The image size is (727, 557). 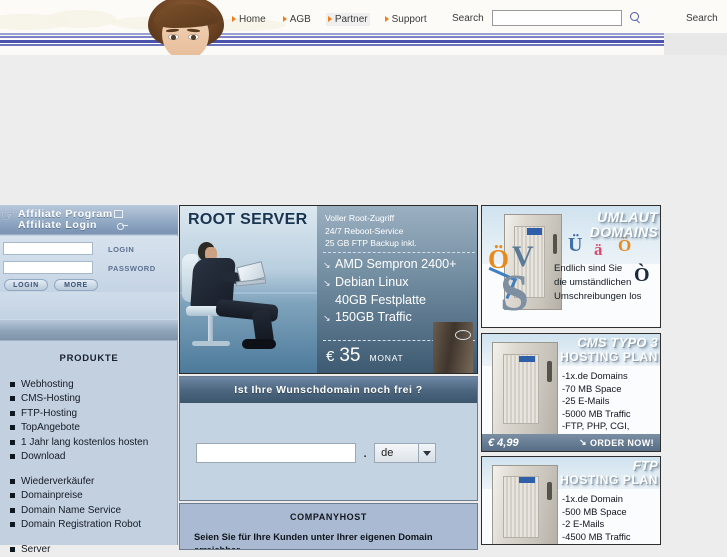 I want to click on caret-shape, so click(x=427, y=453).